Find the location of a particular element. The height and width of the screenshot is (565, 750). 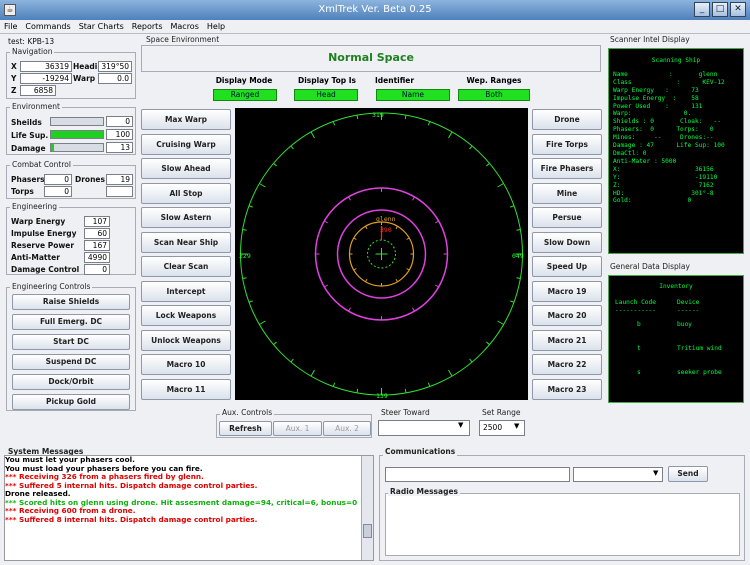

command-button: Fire Phasers is located at coordinates (567, 168).